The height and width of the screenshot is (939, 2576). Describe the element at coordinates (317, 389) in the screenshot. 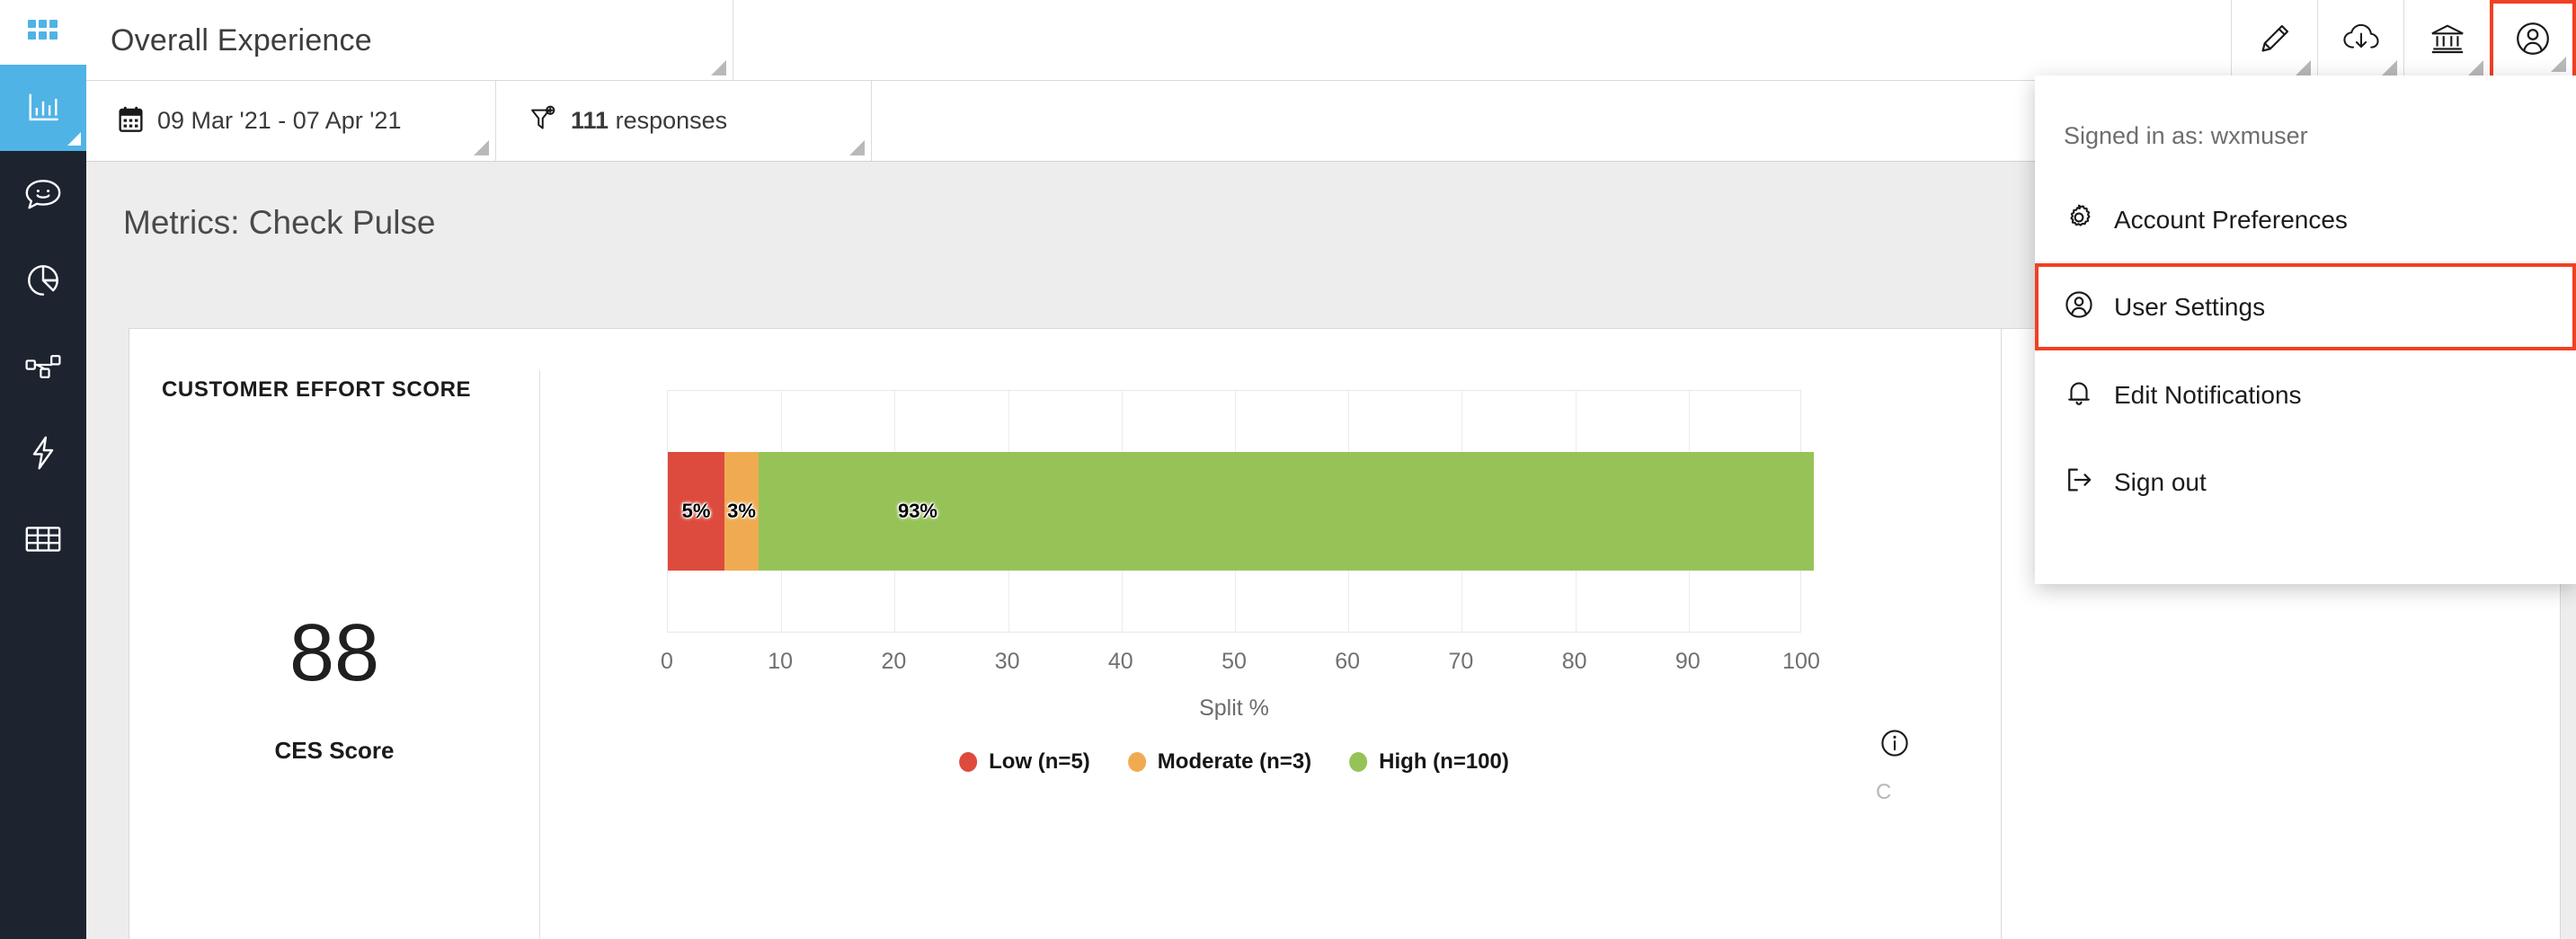

I see `card-title: CUSTOMER EFFORT SCORE` at that location.